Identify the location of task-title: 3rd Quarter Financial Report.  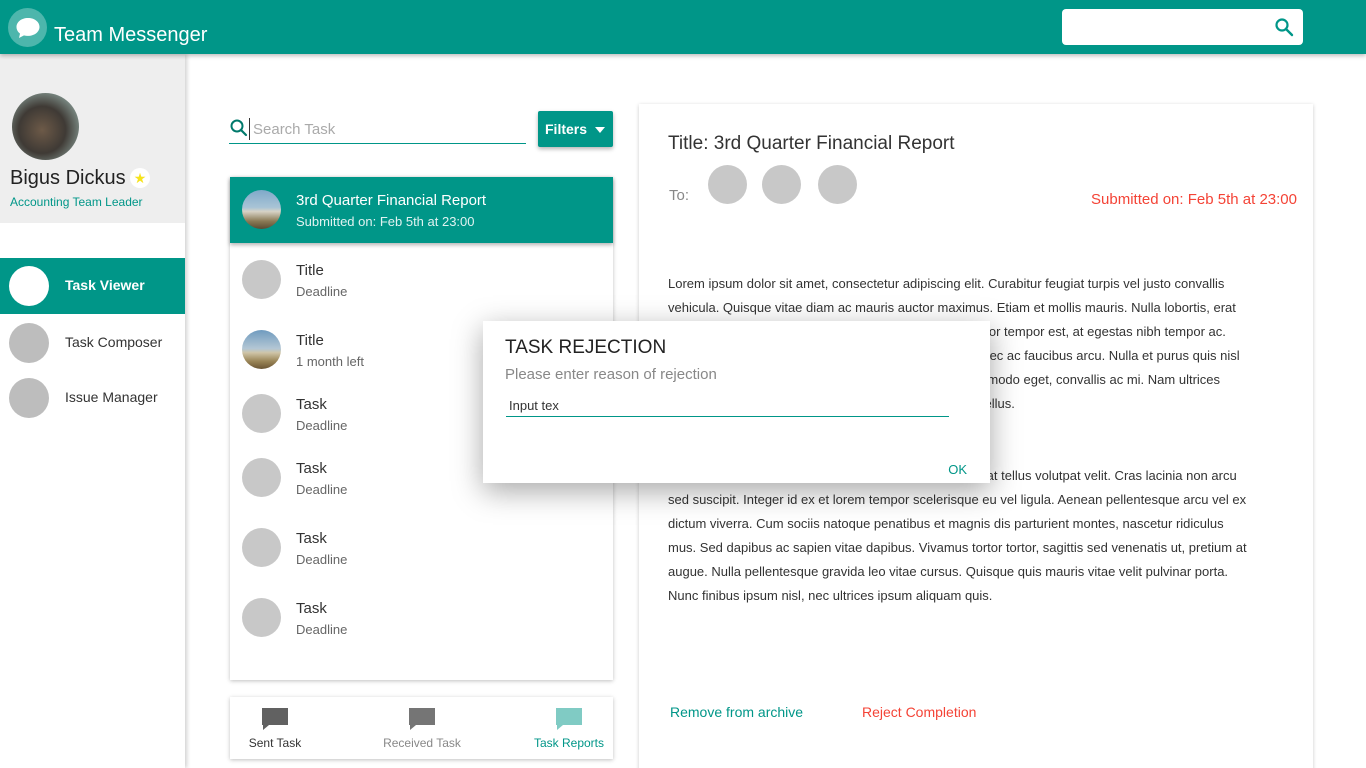
(391, 200).